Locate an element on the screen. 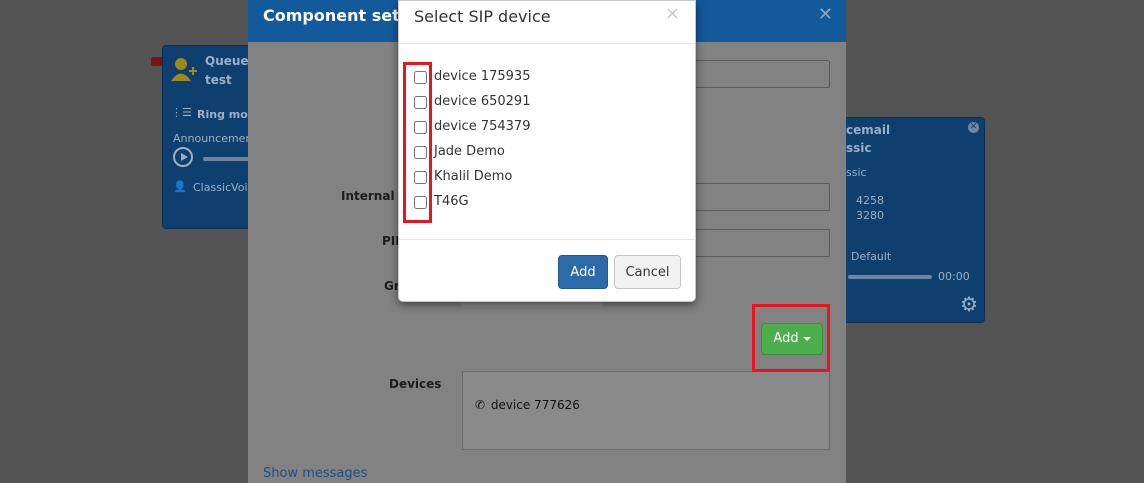  cancel-button: Cancel is located at coordinates (647, 272).